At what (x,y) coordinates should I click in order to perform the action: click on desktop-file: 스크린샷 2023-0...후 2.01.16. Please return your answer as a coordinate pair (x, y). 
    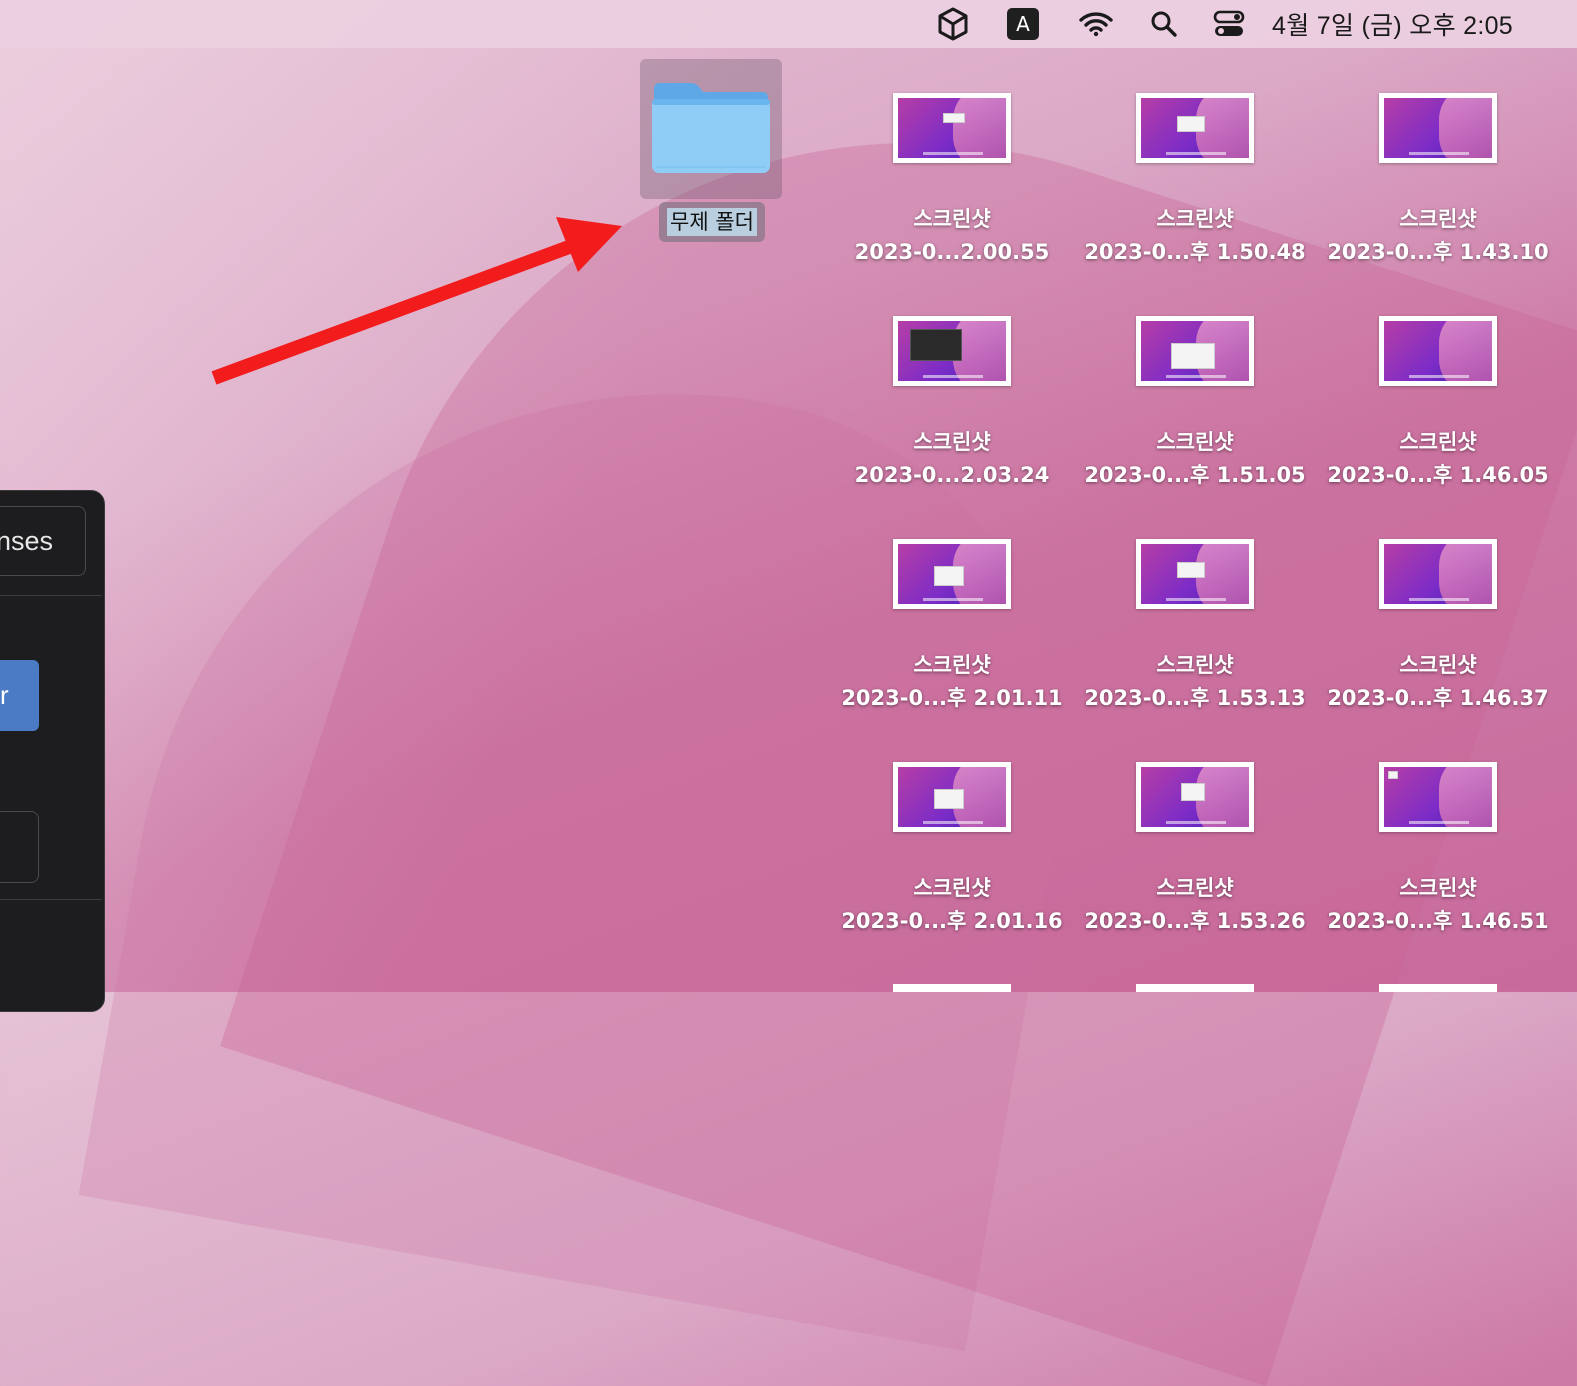
    Looking at the image, I should click on (952, 862).